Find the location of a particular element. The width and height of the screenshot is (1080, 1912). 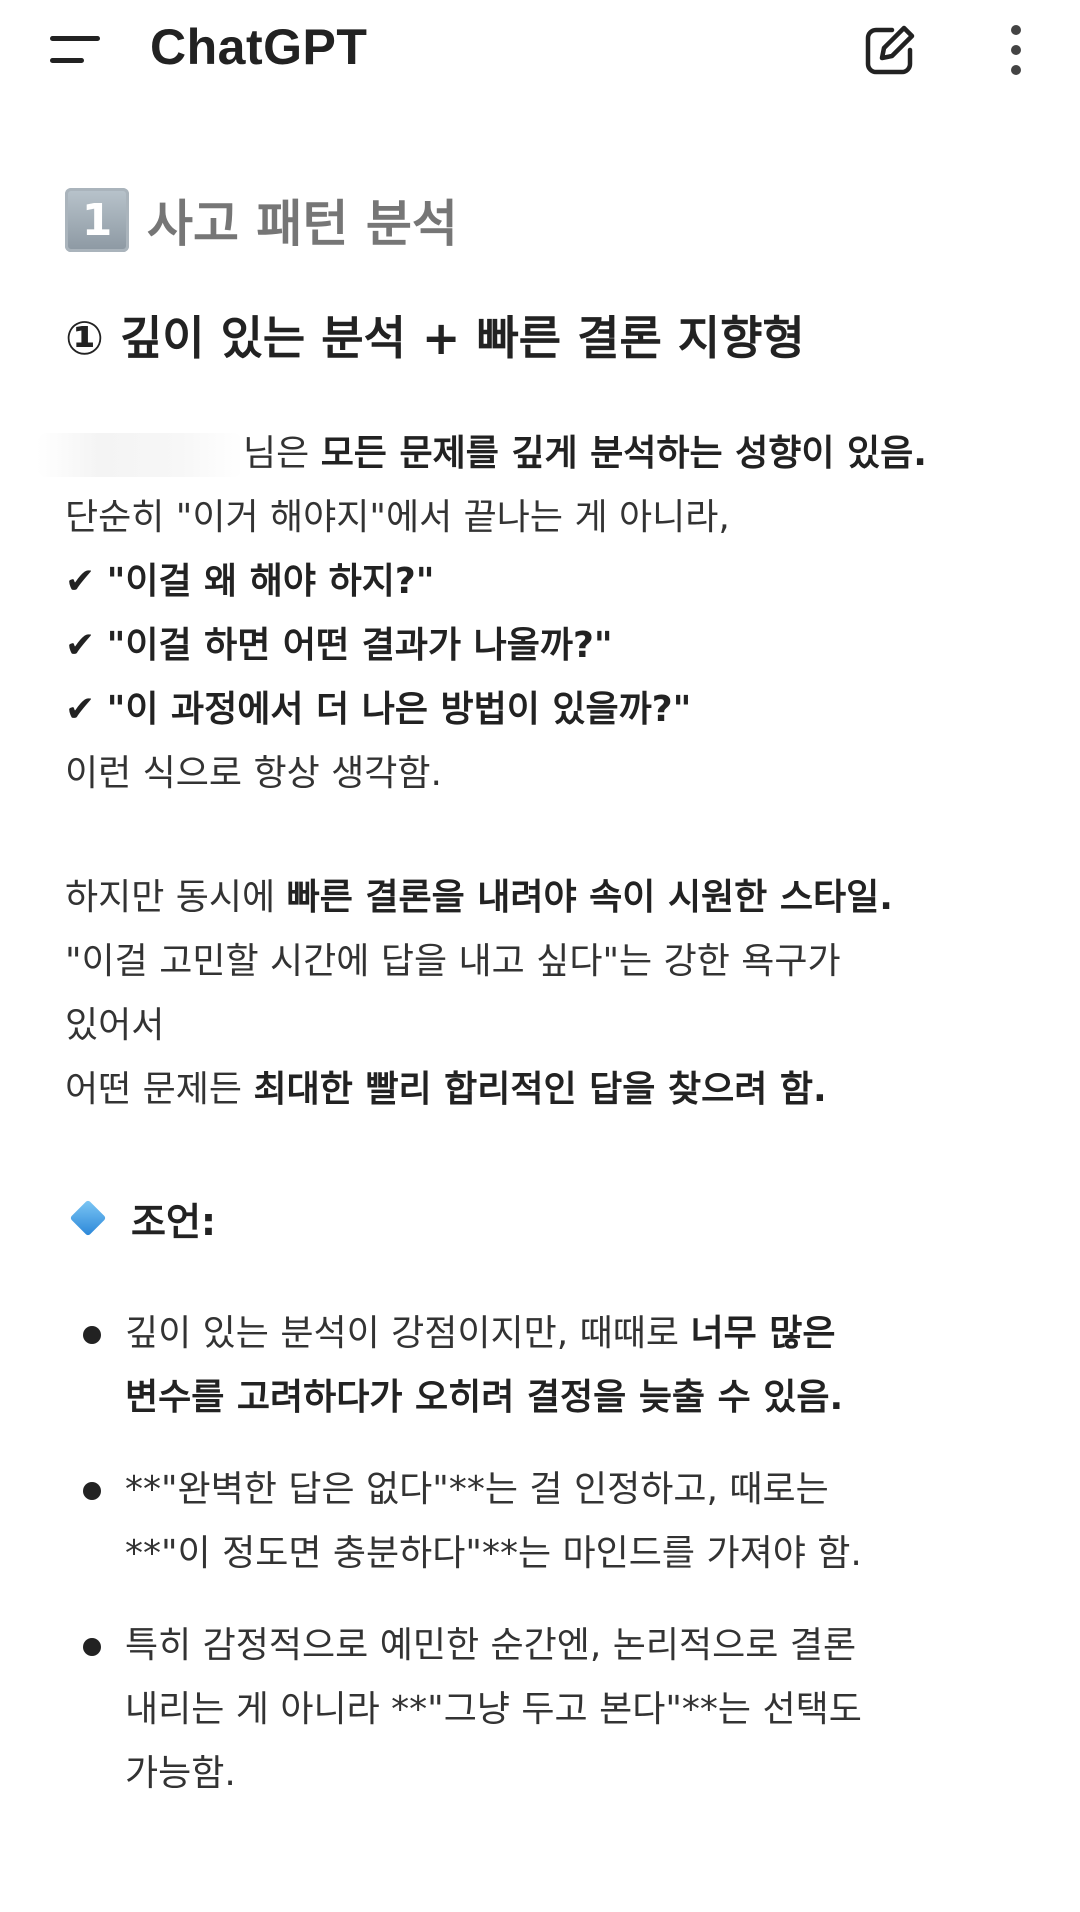

section-title: 사고 패턴 분석 is located at coordinates (302, 224).